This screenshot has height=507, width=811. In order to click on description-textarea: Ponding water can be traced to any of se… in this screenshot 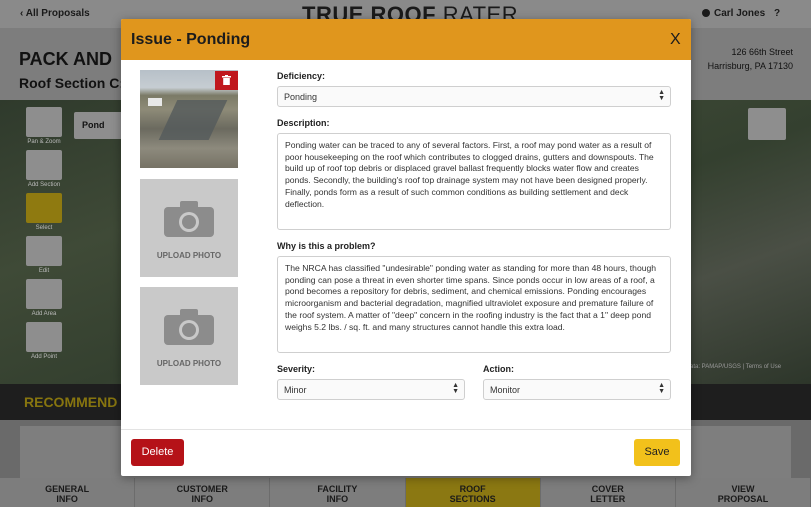, I will do `click(474, 181)`.